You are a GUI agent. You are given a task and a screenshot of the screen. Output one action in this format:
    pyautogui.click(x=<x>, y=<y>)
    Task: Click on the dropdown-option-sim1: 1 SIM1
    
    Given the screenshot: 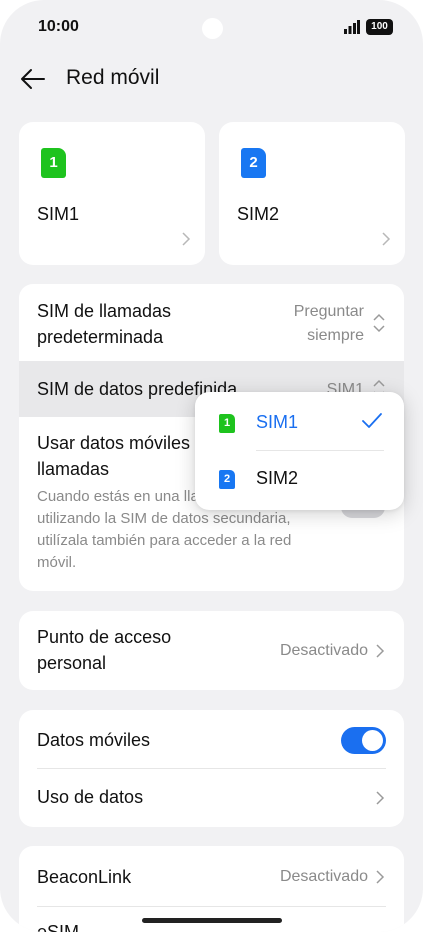 What is the action you would take?
    pyautogui.click(x=299, y=421)
    